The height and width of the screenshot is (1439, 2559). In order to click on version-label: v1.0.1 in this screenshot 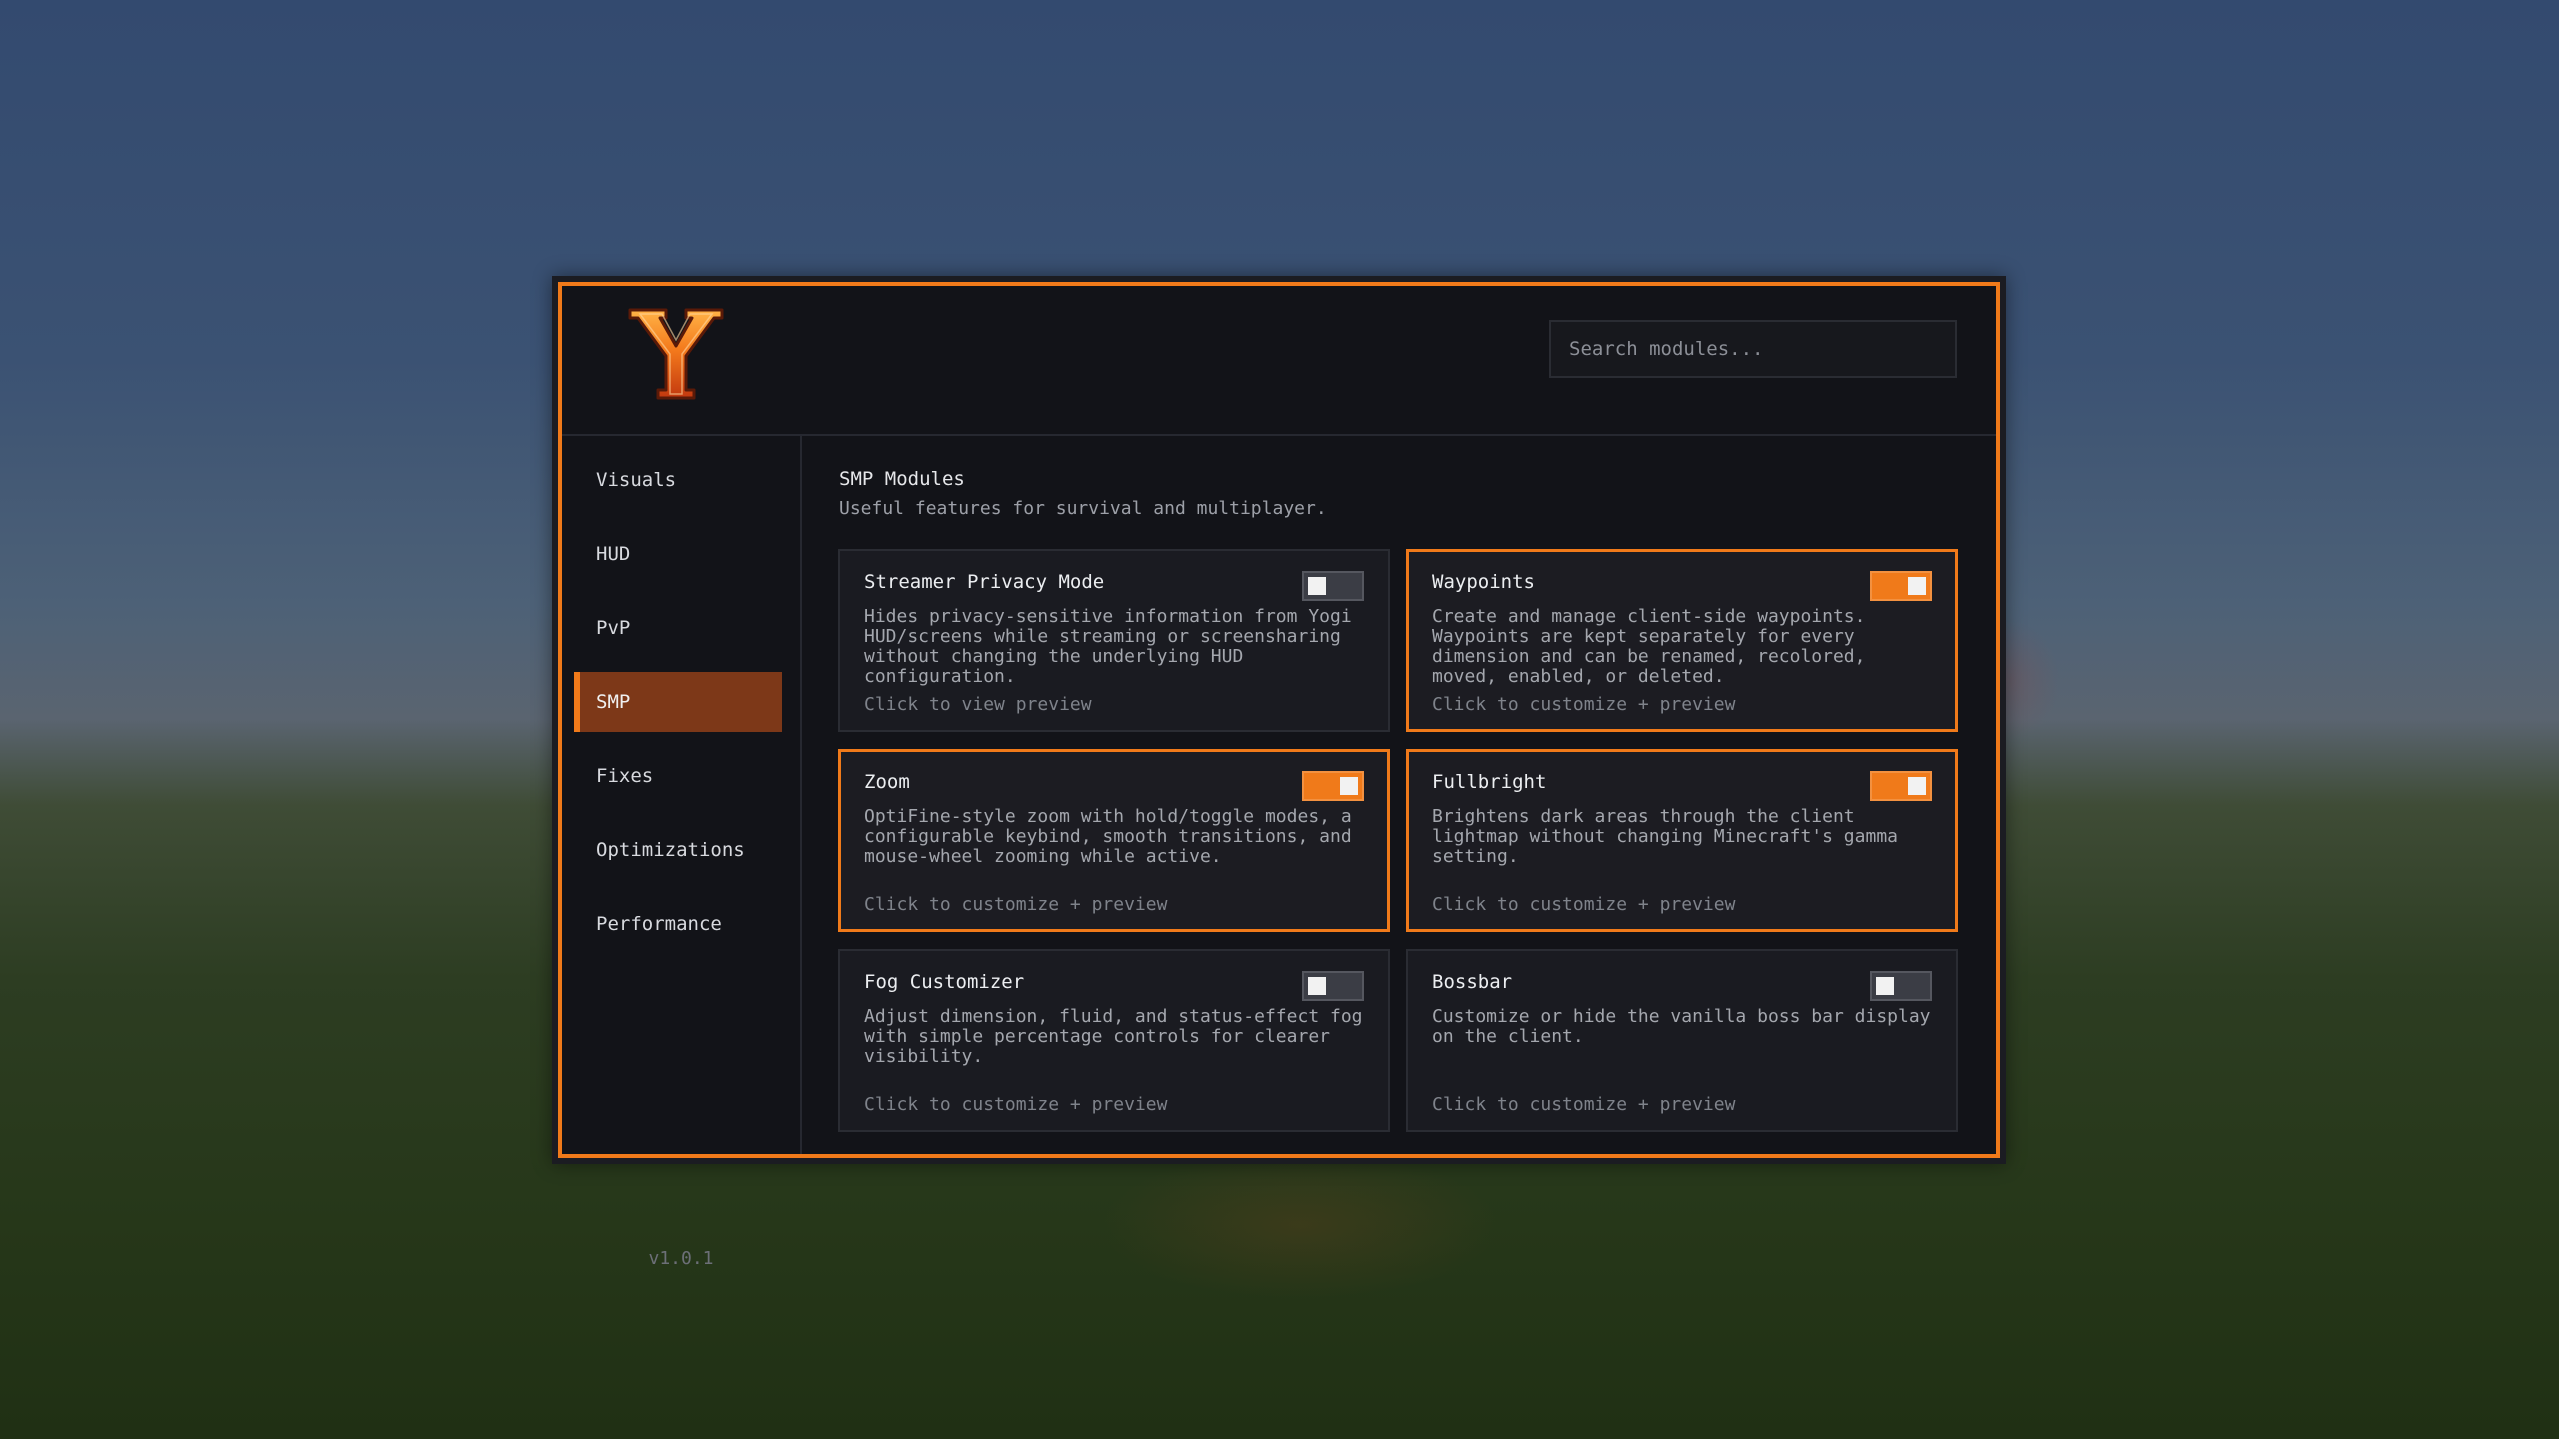, I will do `click(681, 1258)`.